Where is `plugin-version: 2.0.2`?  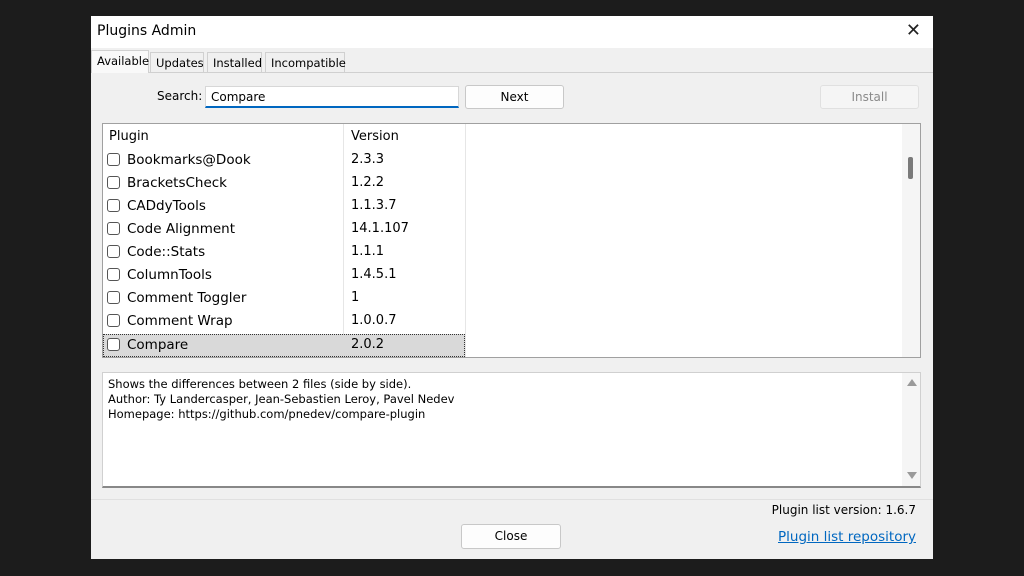 plugin-version: 2.0.2 is located at coordinates (368, 344).